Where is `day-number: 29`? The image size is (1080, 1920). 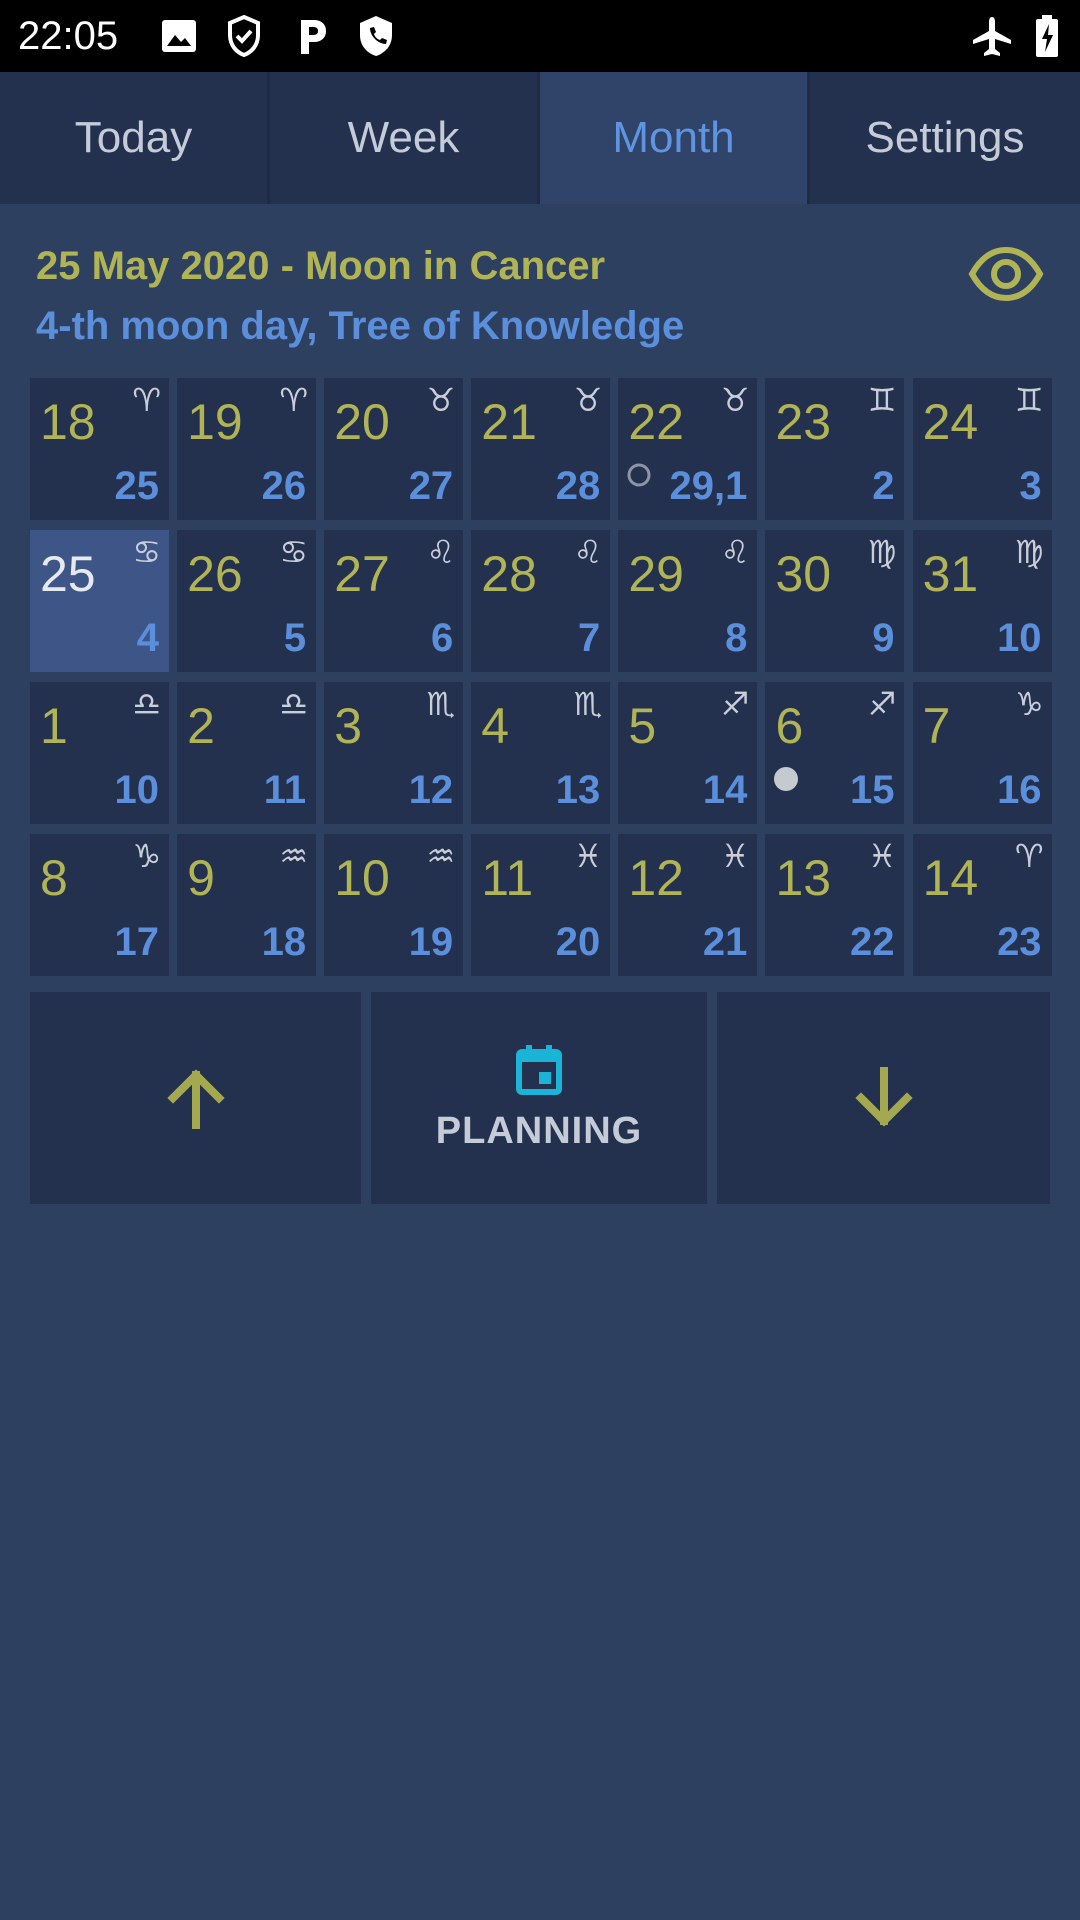 day-number: 29 is located at coordinates (656, 574).